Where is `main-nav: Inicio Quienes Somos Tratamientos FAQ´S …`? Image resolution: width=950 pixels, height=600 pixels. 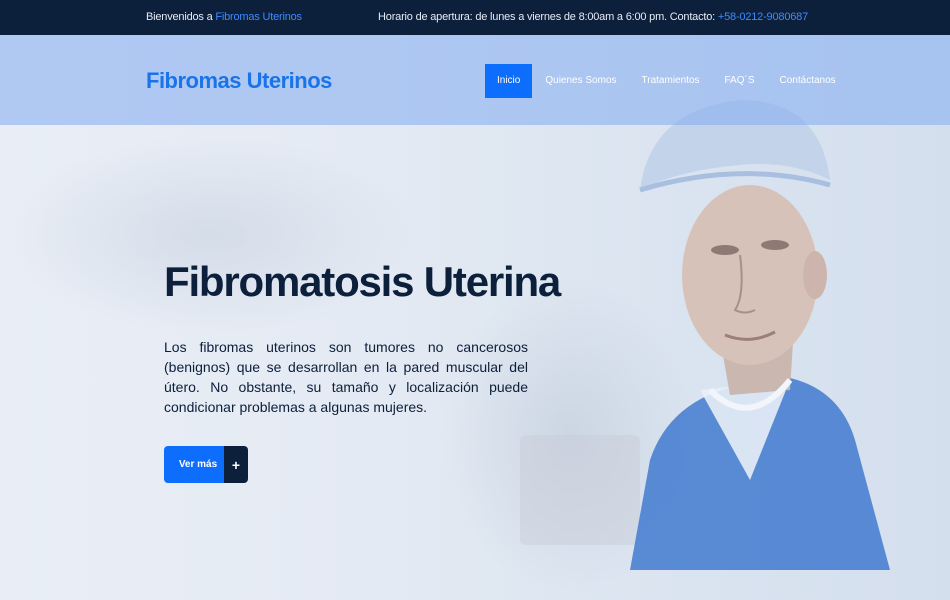
main-nav: Inicio Quienes Somos Tratamientos FAQ´S … is located at coordinates (667, 81).